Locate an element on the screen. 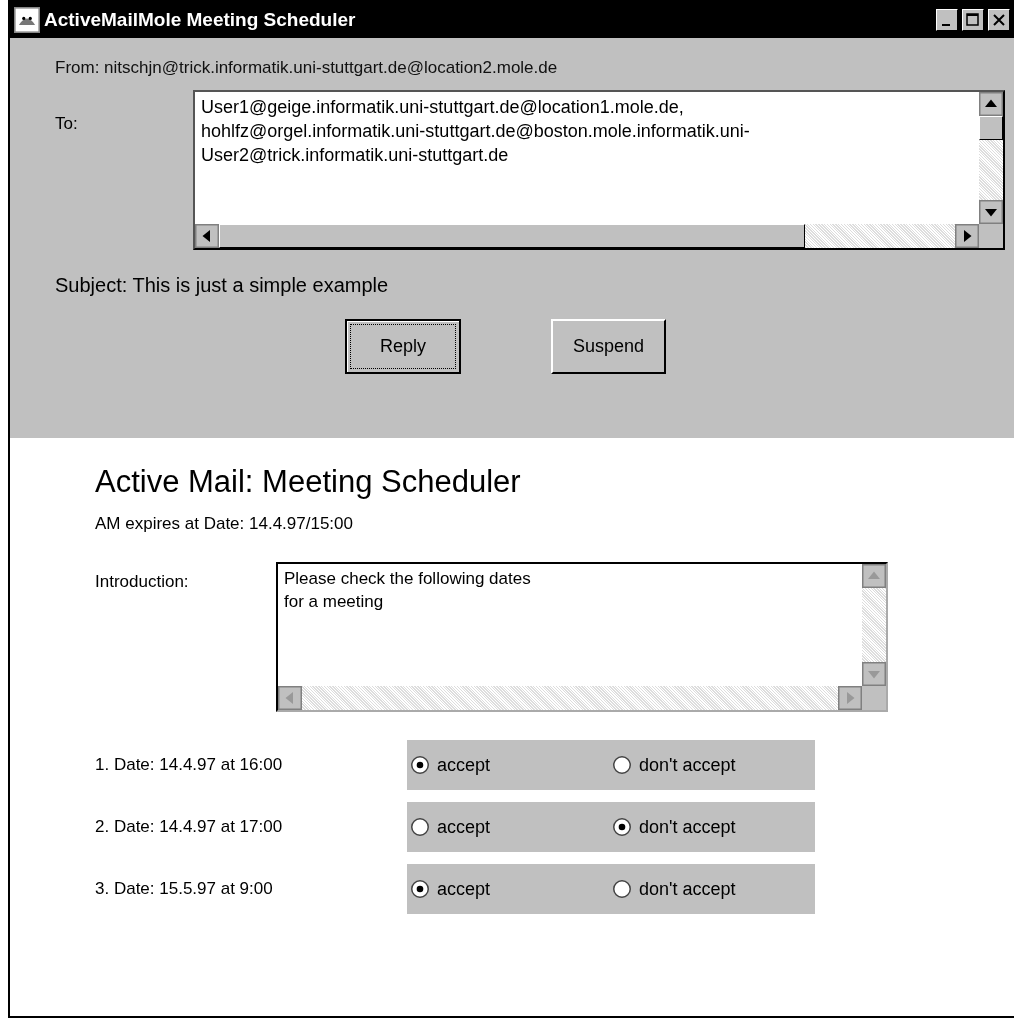 The width and height of the screenshot is (1018, 1025). window-title: ActiveMailMole Meeting Scheduler is located at coordinates (200, 20).